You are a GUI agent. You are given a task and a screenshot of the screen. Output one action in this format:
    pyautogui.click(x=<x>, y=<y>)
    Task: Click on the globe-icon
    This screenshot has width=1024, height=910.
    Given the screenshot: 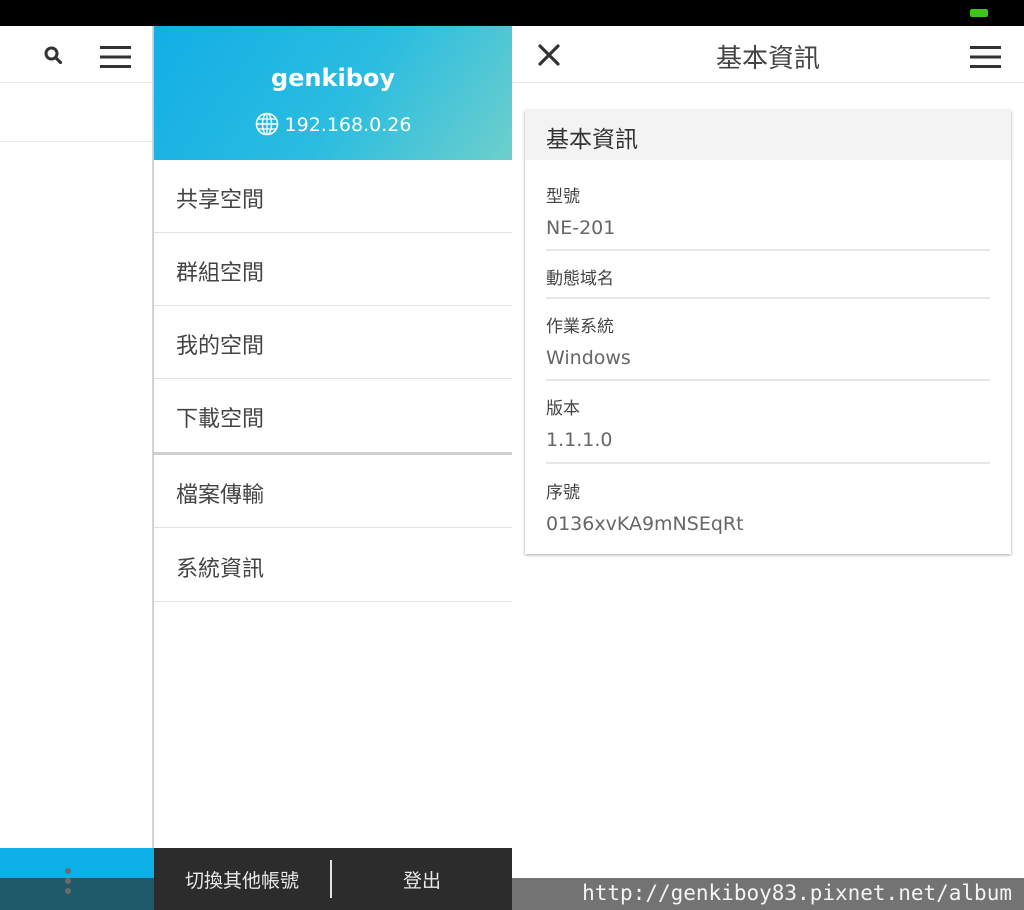 What is the action you would take?
    pyautogui.click(x=266, y=124)
    